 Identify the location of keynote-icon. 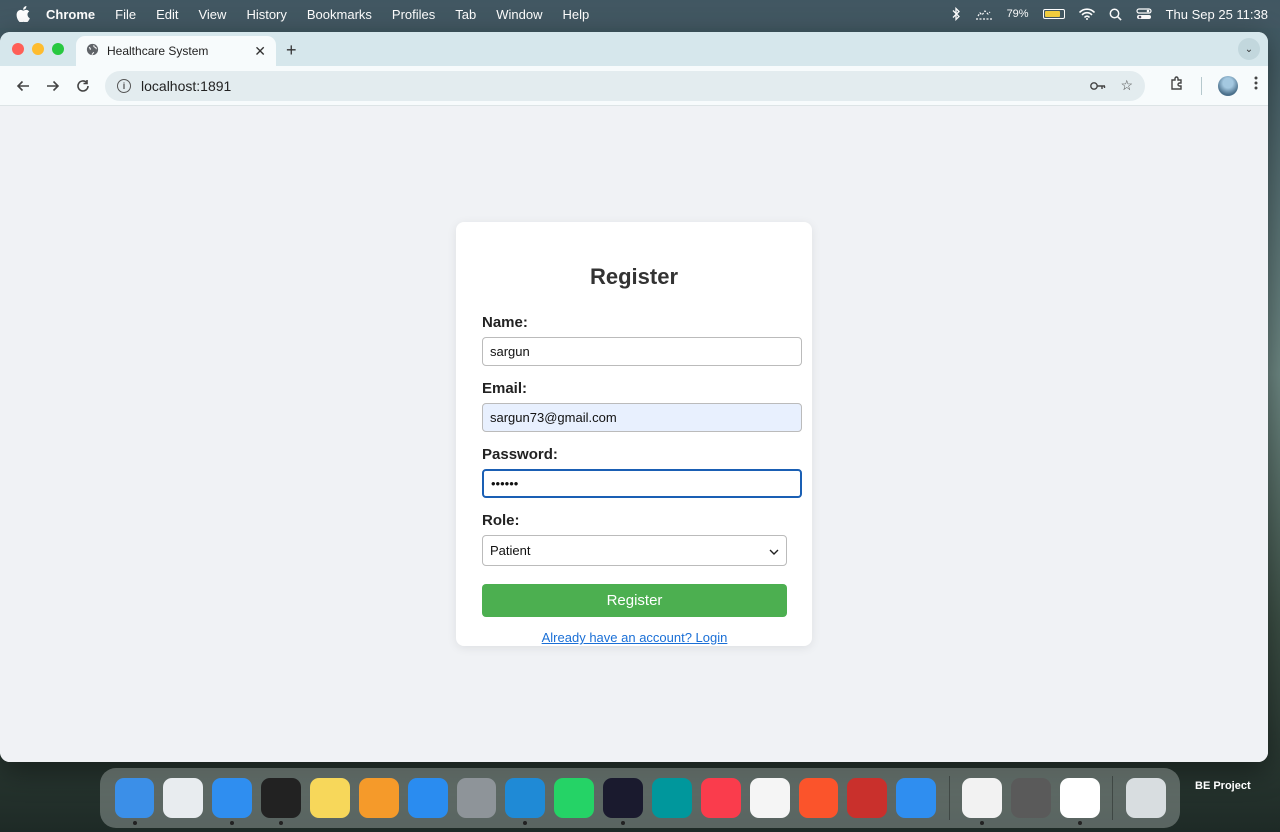
(916, 798).